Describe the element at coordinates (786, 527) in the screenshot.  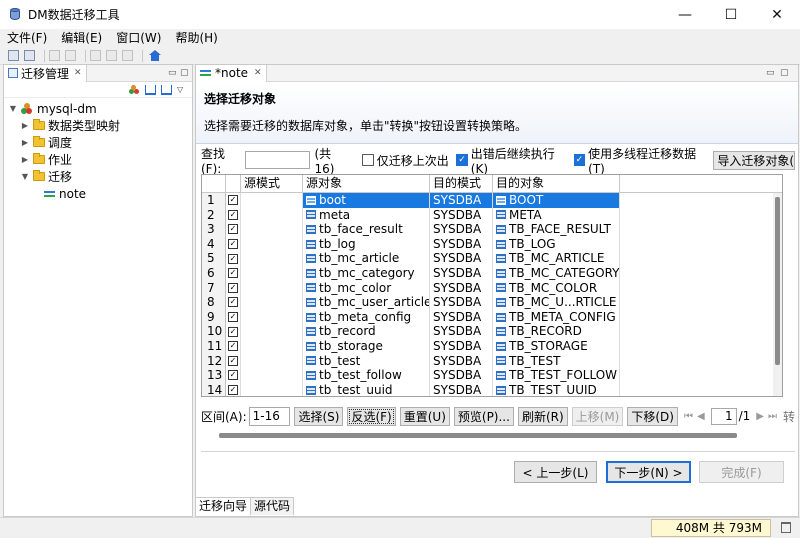
I see `garbage-collect-icon` at that location.